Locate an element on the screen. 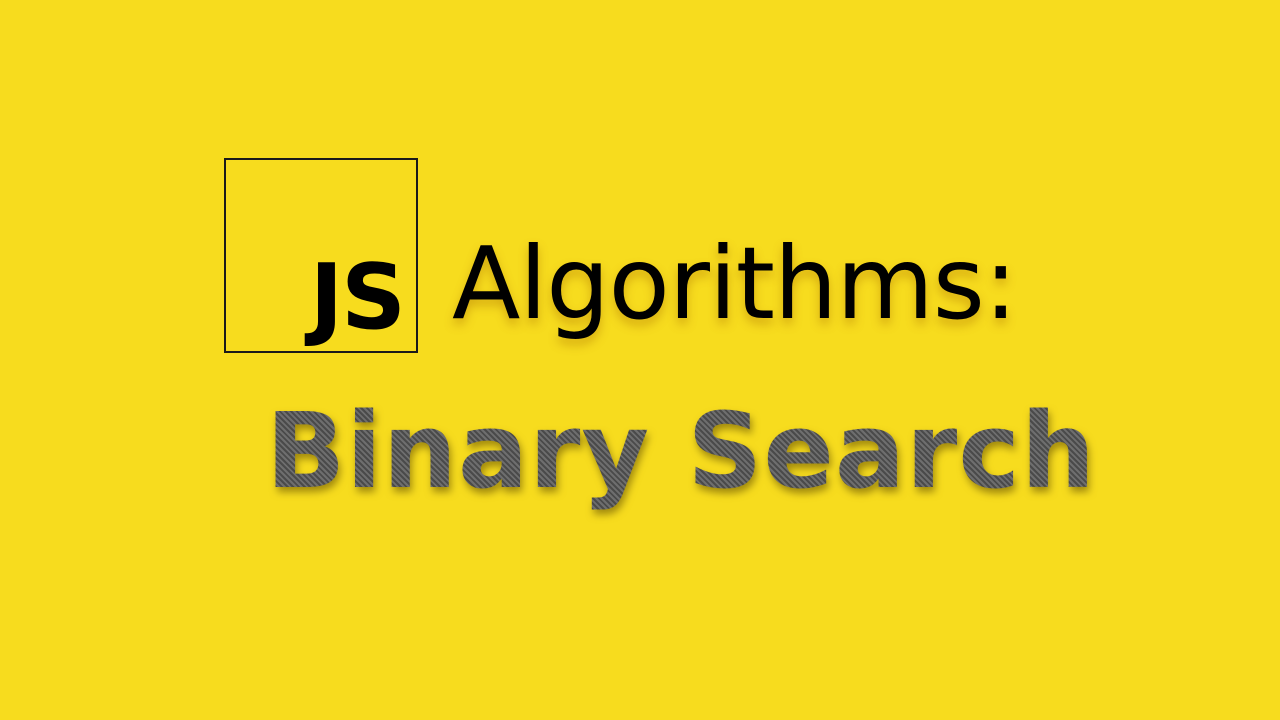 The image size is (1280, 720). js-logo: JS is located at coordinates (321, 255).